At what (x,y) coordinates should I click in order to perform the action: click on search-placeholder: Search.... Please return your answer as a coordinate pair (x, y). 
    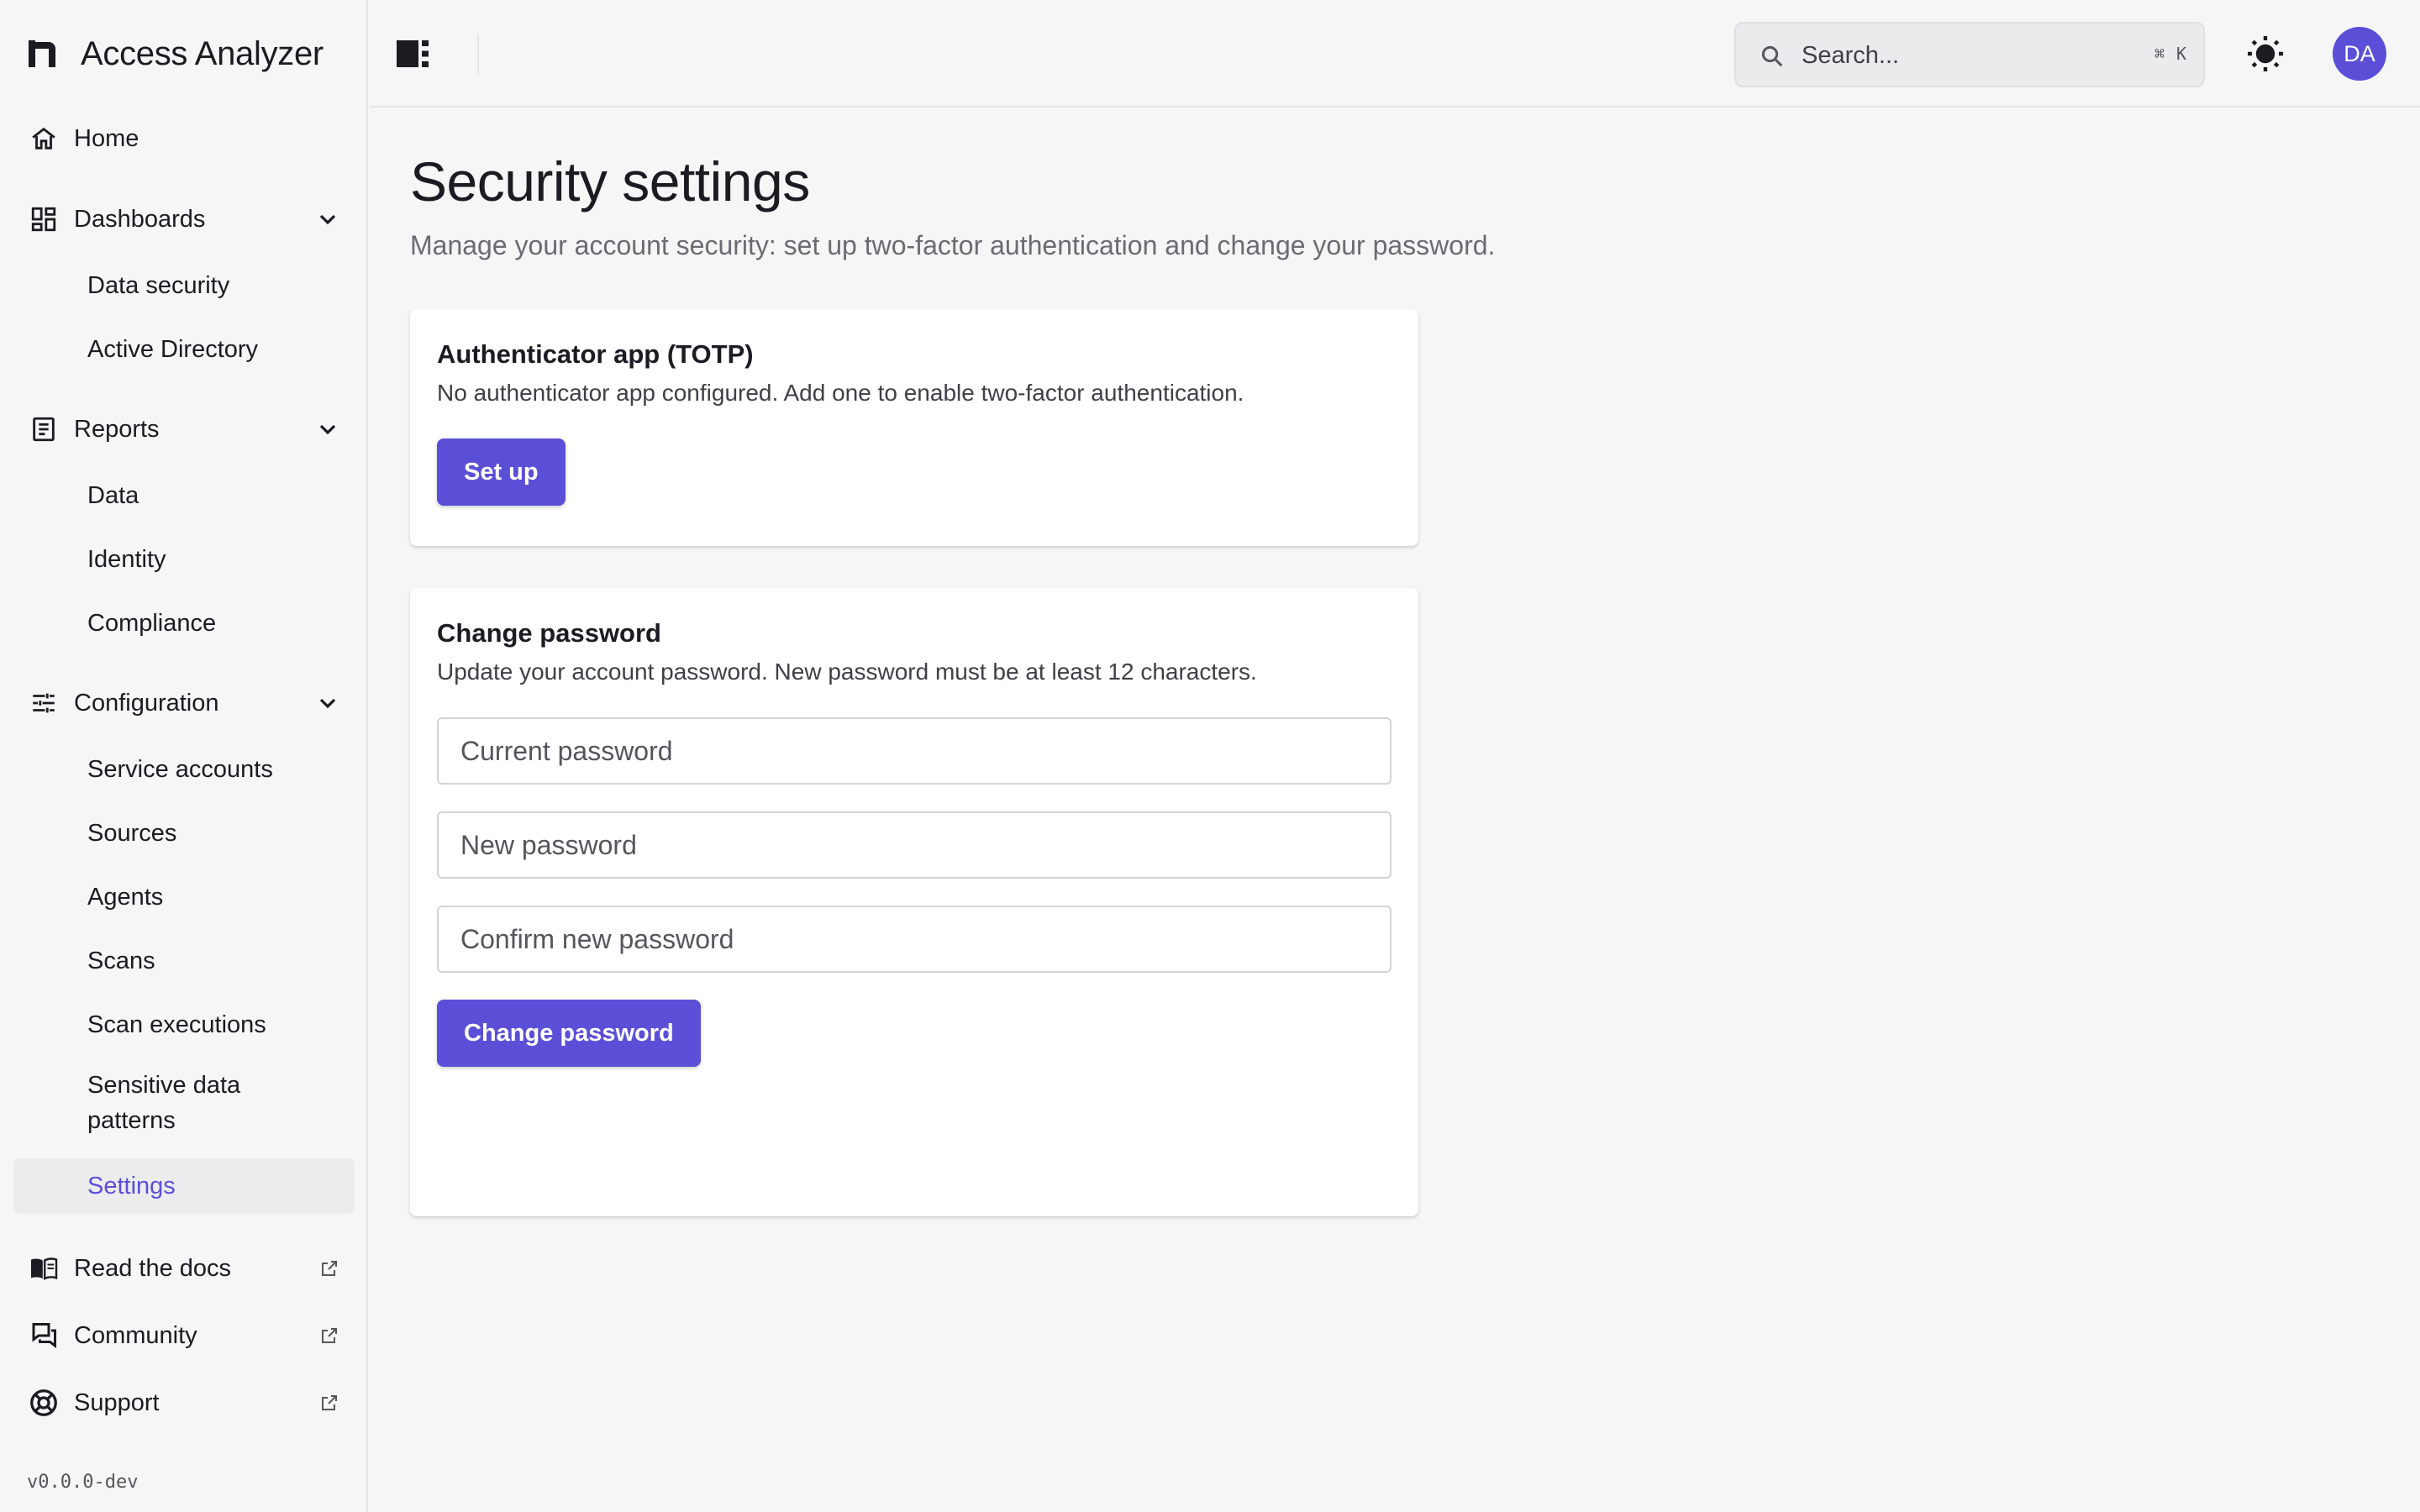
    Looking at the image, I should click on (1851, 55).